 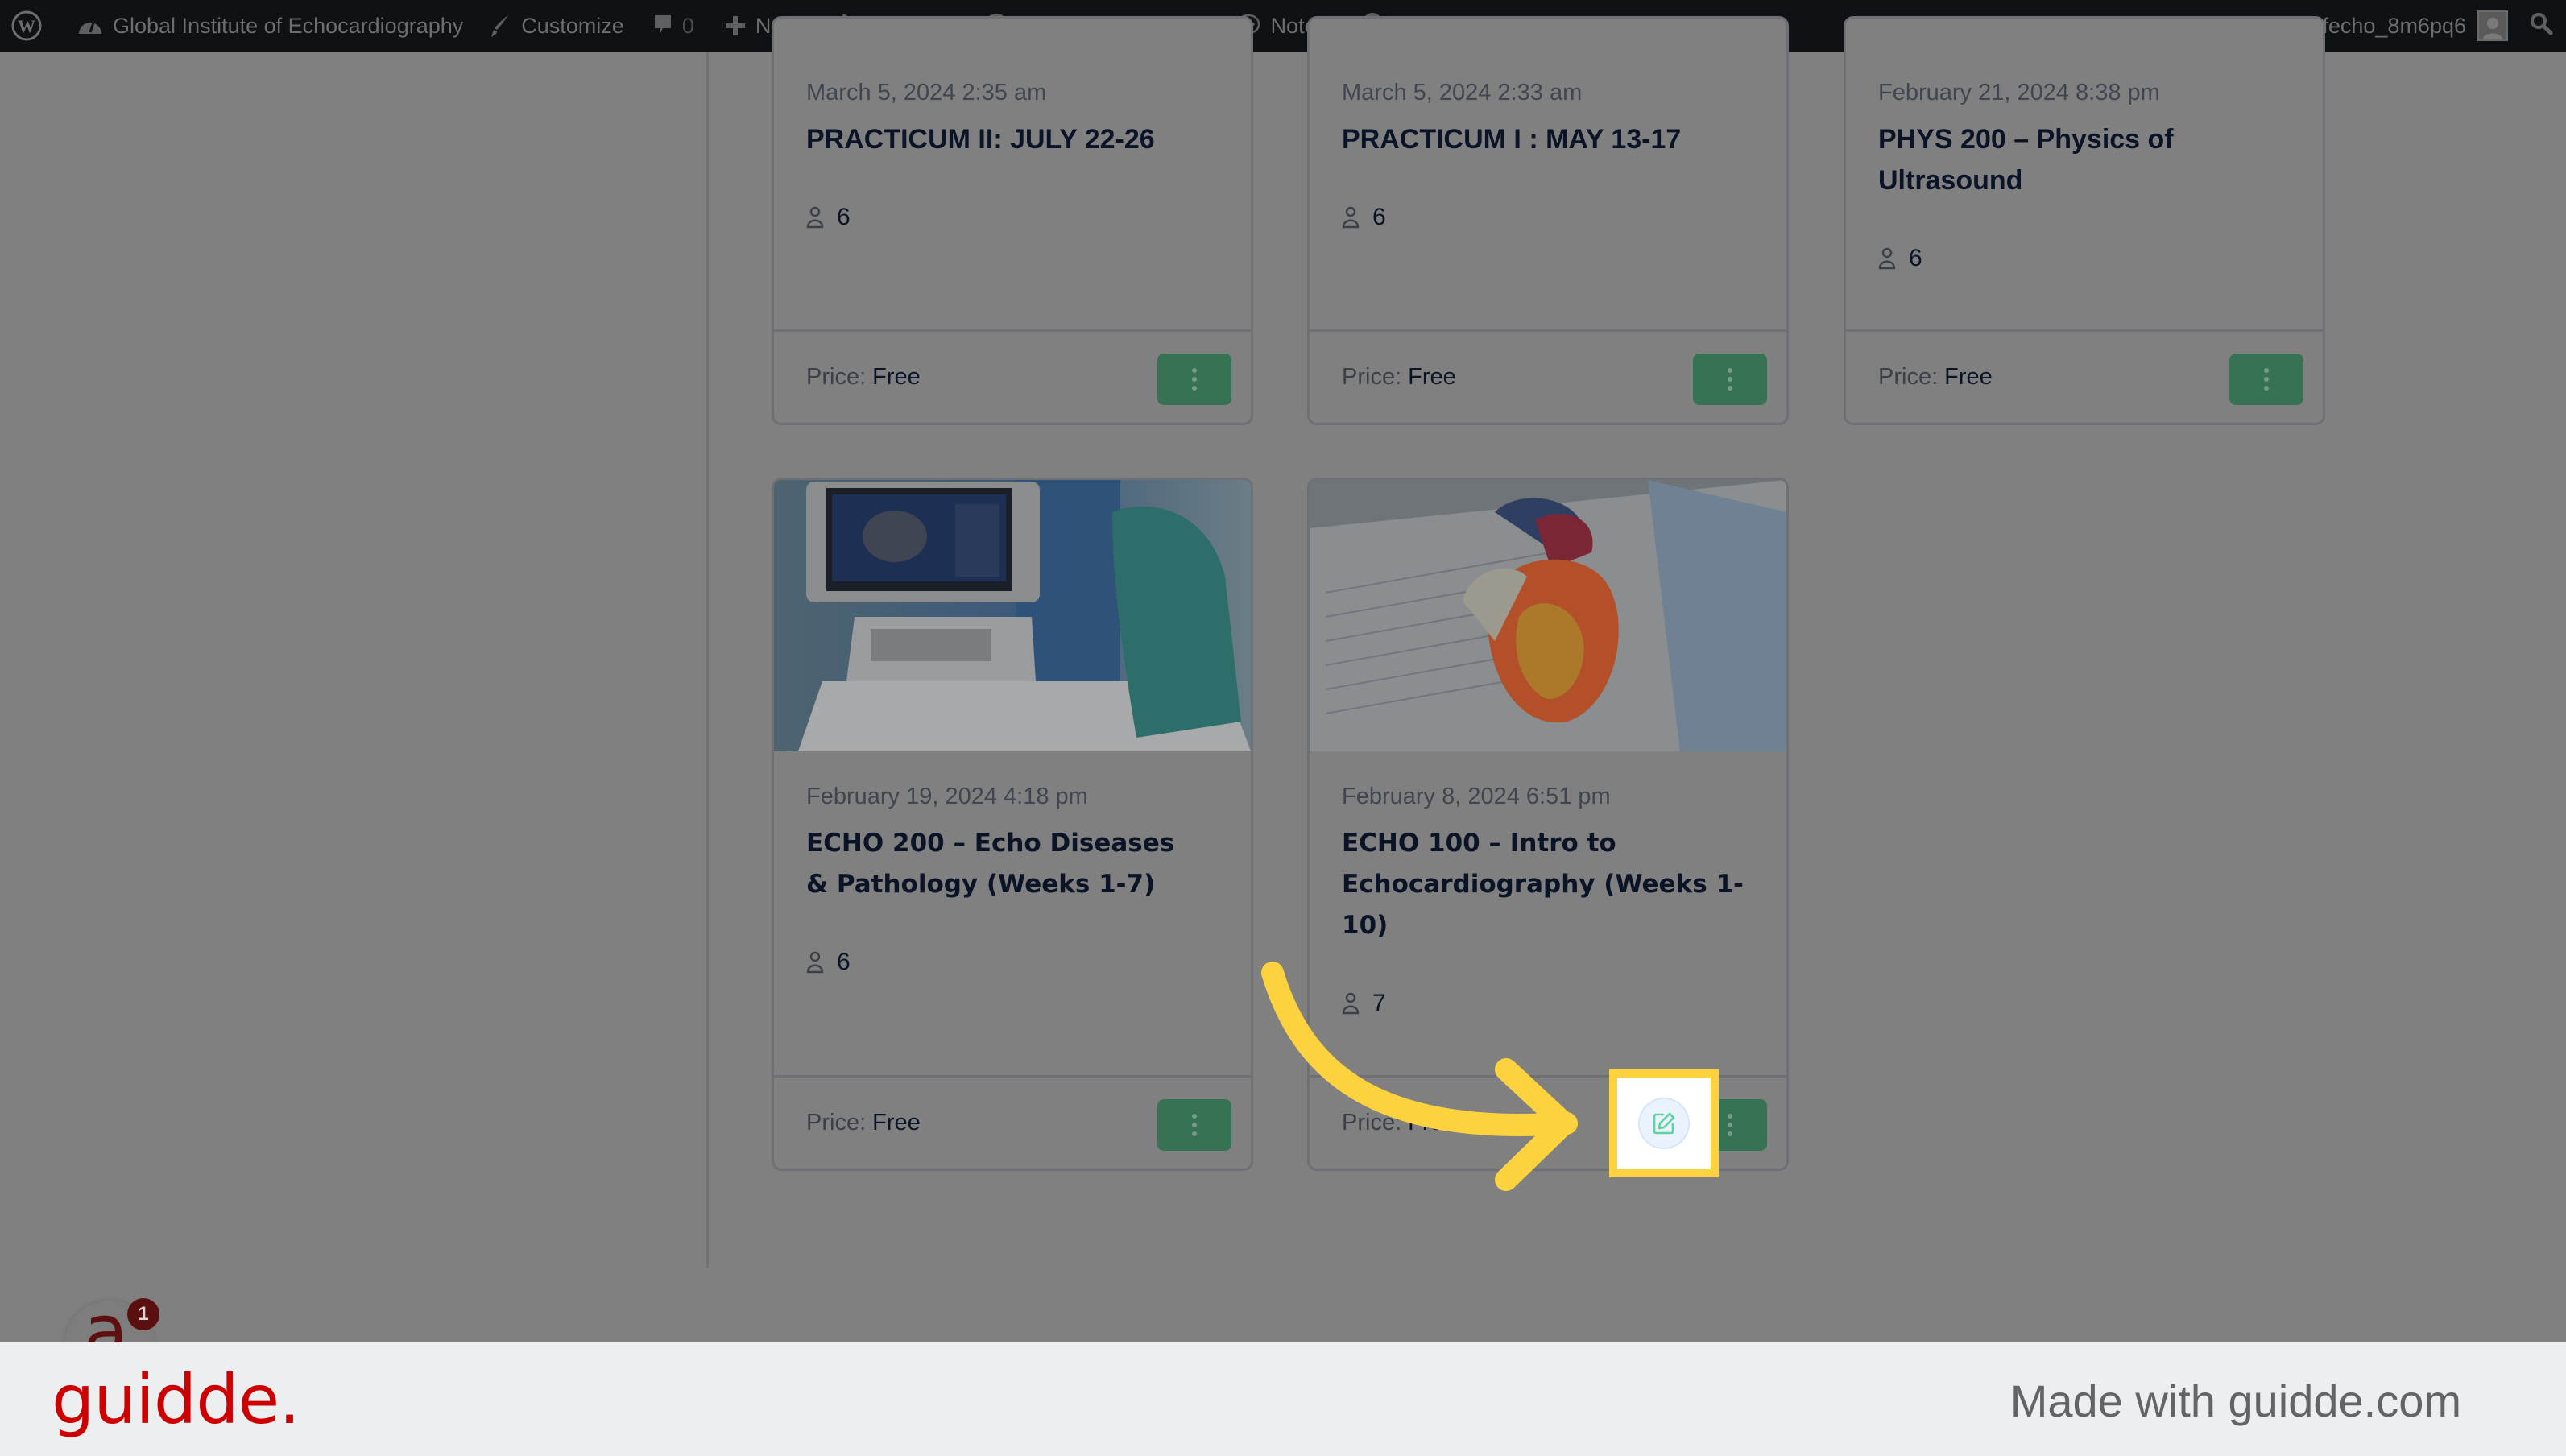 What do you see at coordinates (2047, 160) in the screenshot?
I see `course-title: PHYS 200 – Physics of Ultrasound` at bounding box center [2047, 160].